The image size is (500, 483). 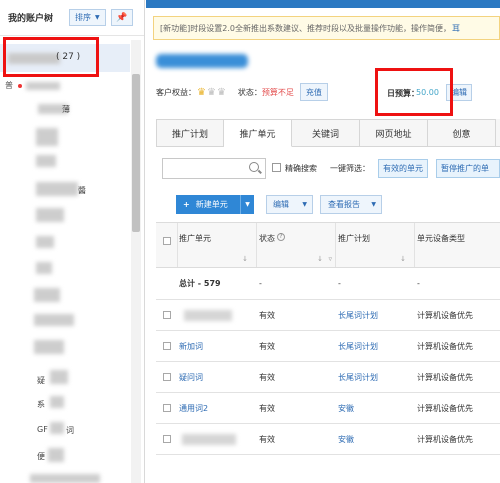 What do you see at coordinates (41, 404) in the screenshot?
I see `tree-item-text: 系` at bounding box center [41, 404].